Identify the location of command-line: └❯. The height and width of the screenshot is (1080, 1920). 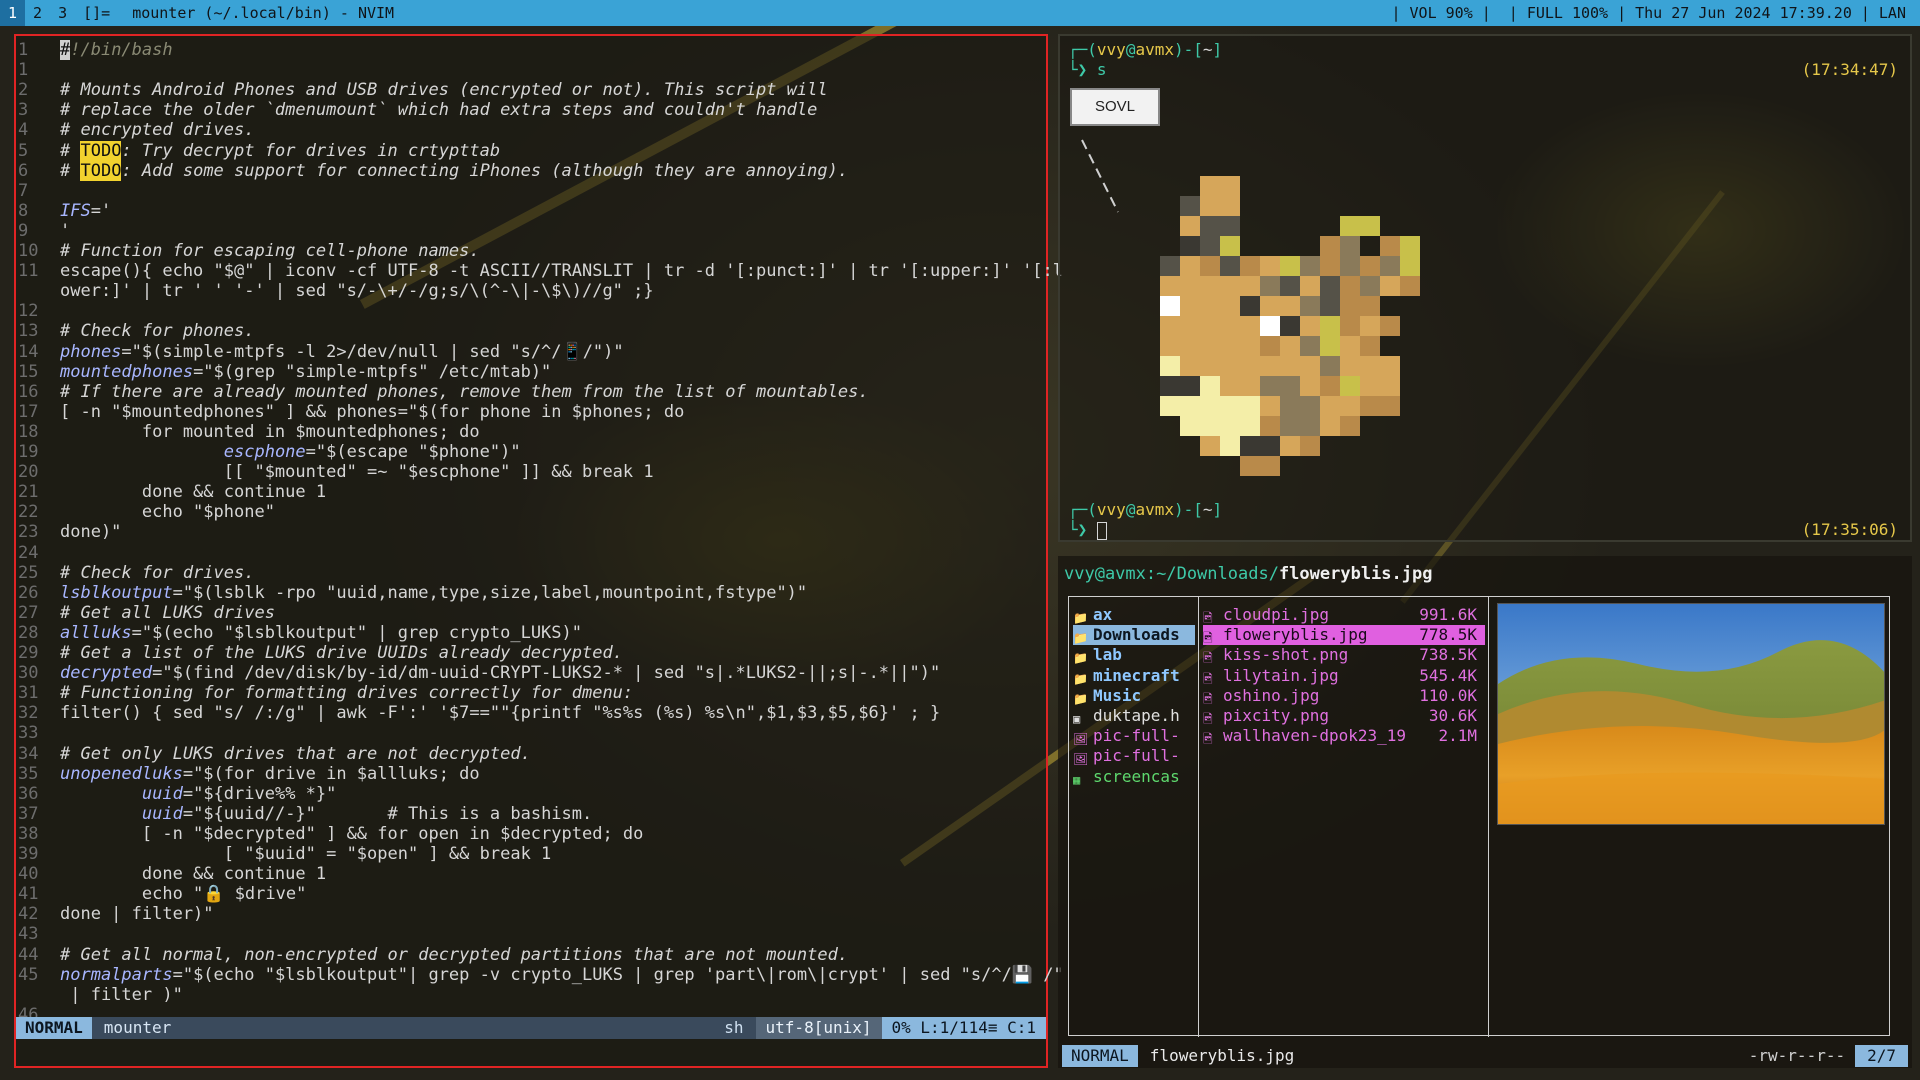
(1087, 530).